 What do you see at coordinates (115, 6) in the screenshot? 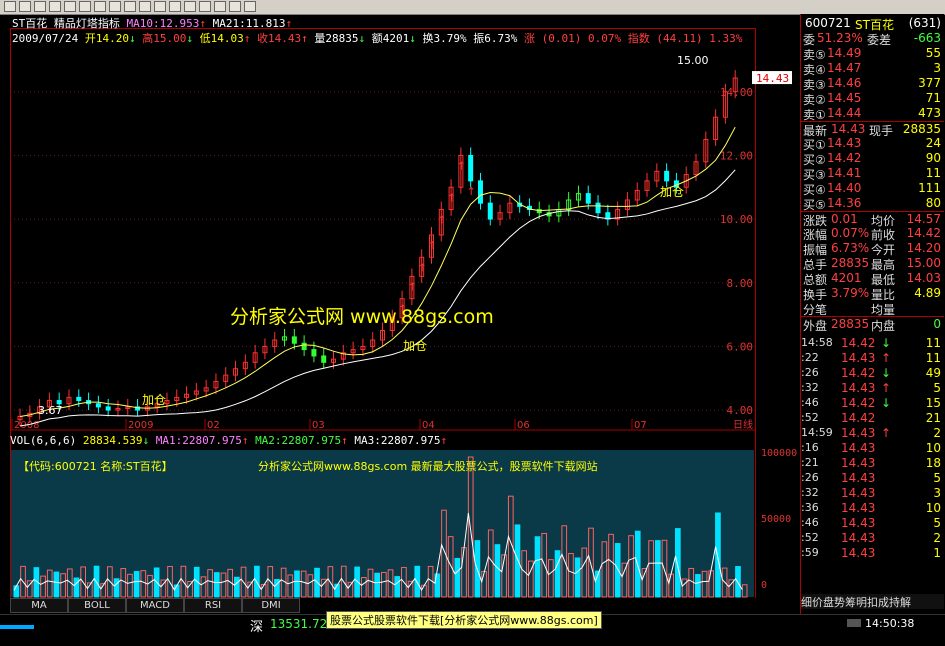
I see `pen-icon` at bounding box center [115, 6].